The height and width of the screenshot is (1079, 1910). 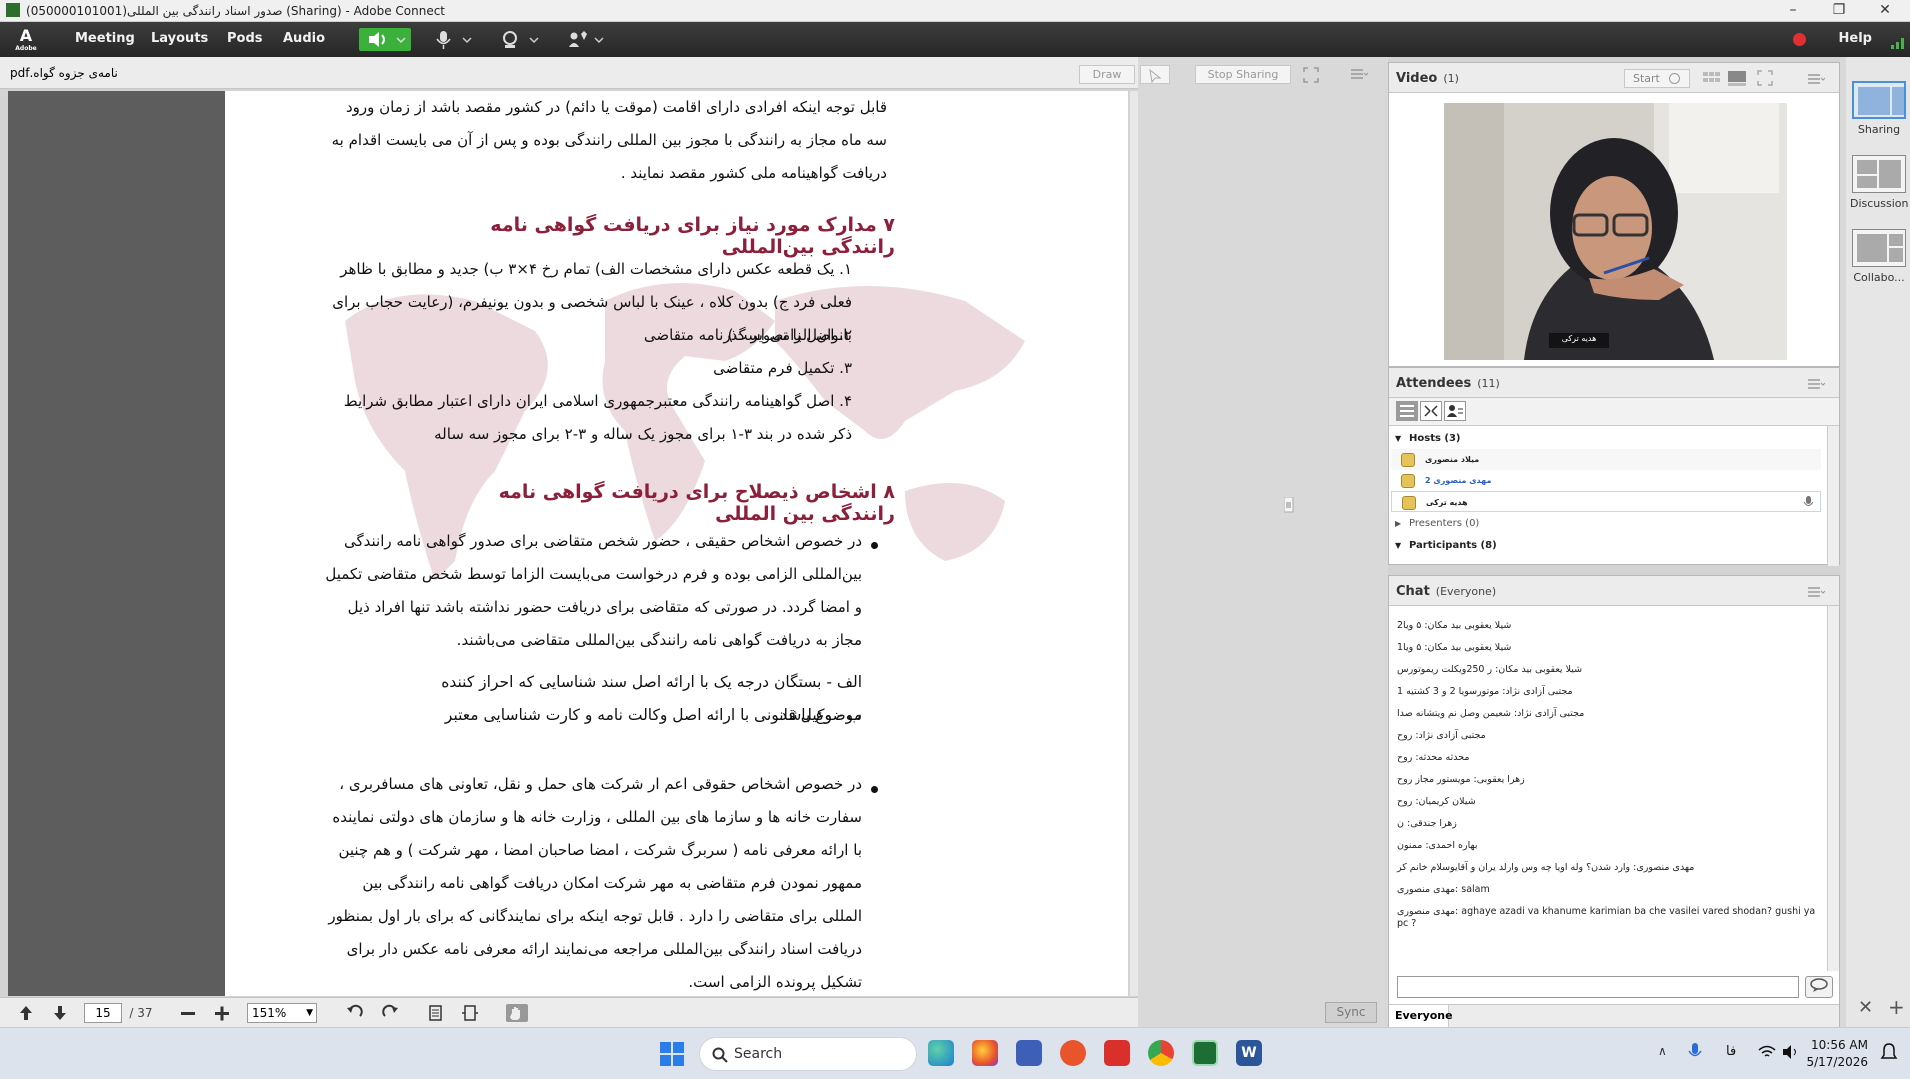 I want to click on attendees-count: (11), so click(x=1488, y=383).